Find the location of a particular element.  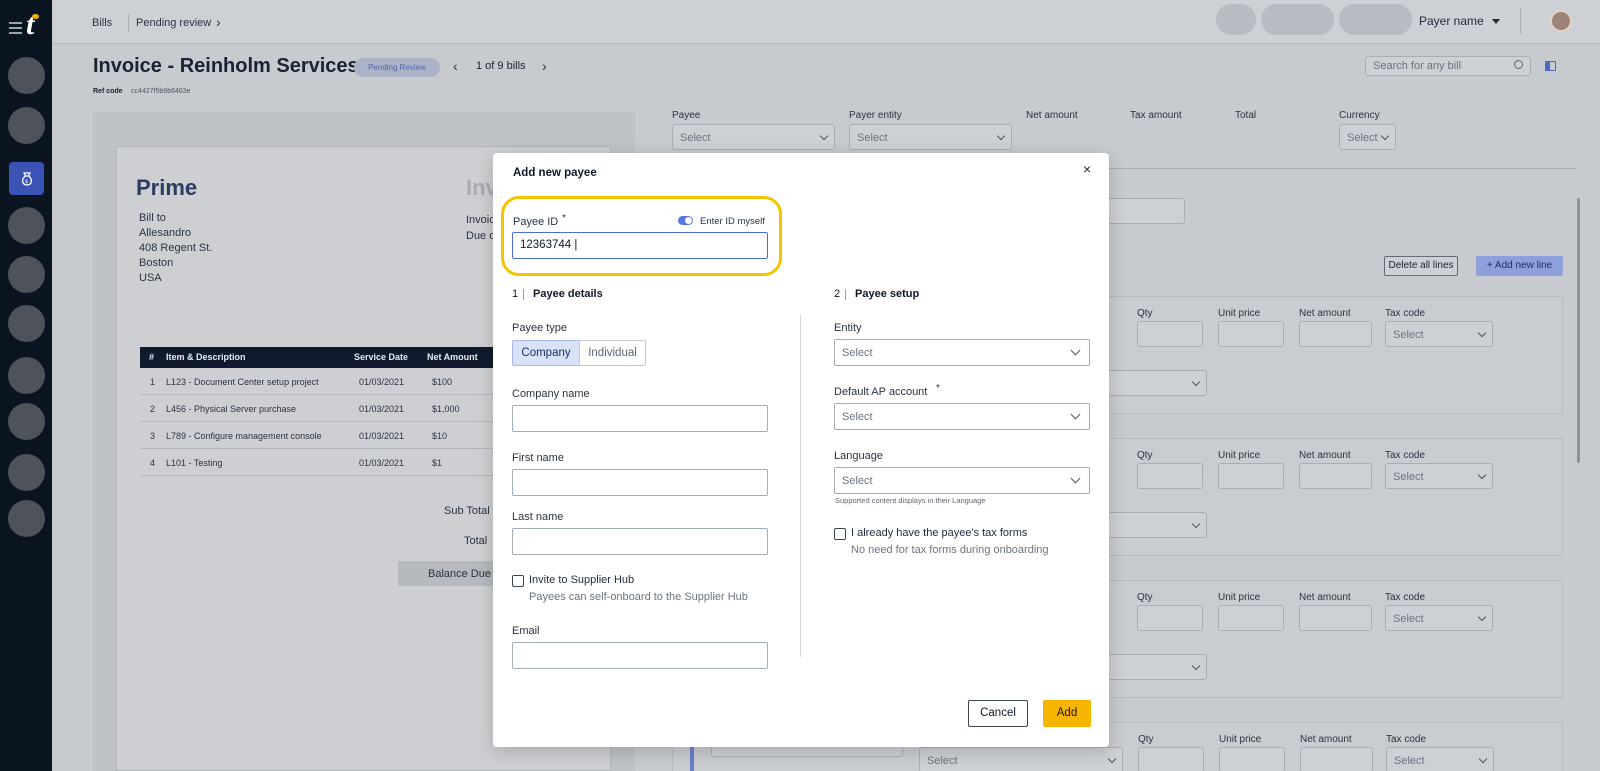

cell: L123 - Document Center setup project is located at coordinates (242, 382).